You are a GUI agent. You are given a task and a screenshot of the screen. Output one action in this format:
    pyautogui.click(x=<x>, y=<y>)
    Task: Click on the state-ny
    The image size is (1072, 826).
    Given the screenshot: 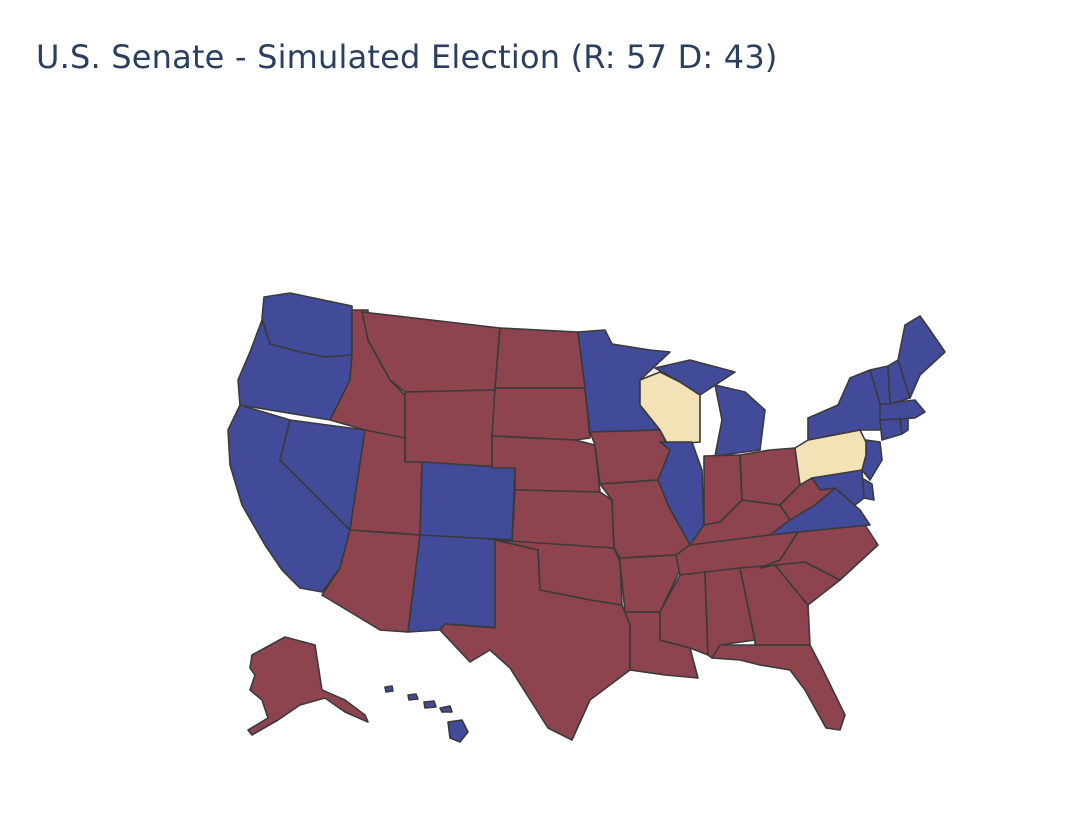 What is the action you would take?
    pyautogui.click(x=845, y=405)
    